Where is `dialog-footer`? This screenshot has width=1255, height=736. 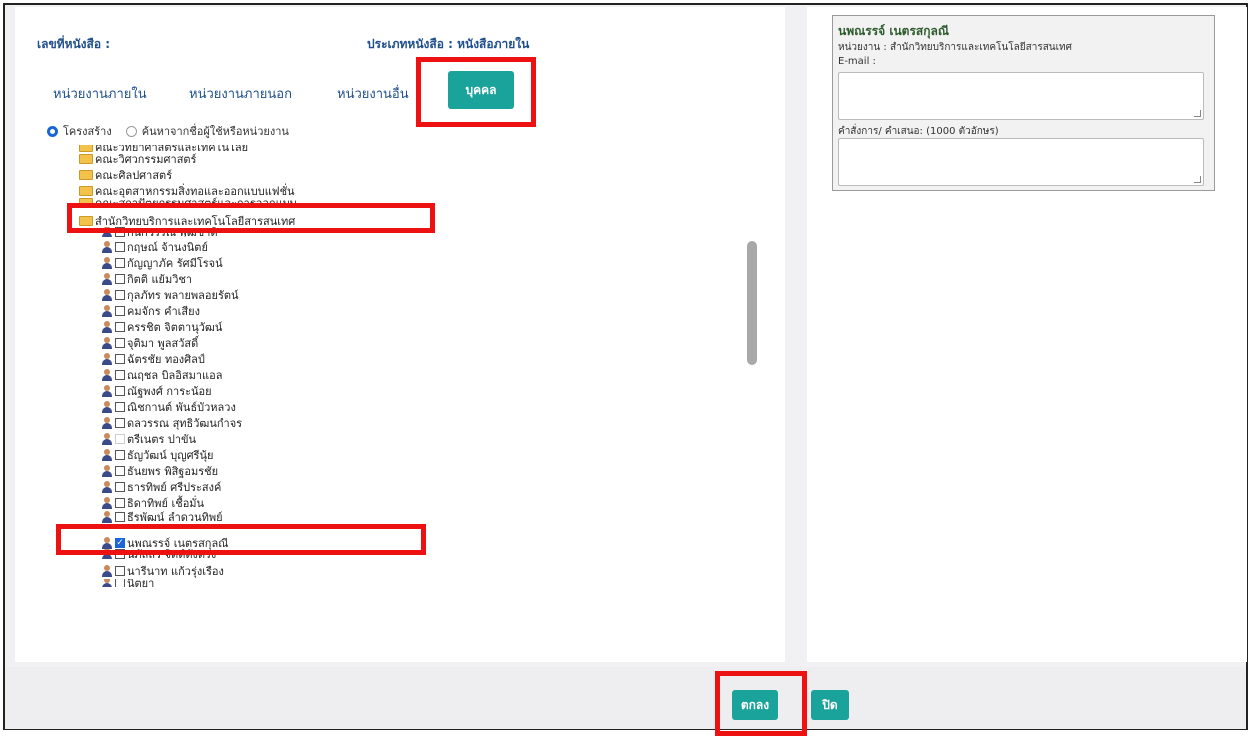 dialog-footer is located at coordinates (625, 698).